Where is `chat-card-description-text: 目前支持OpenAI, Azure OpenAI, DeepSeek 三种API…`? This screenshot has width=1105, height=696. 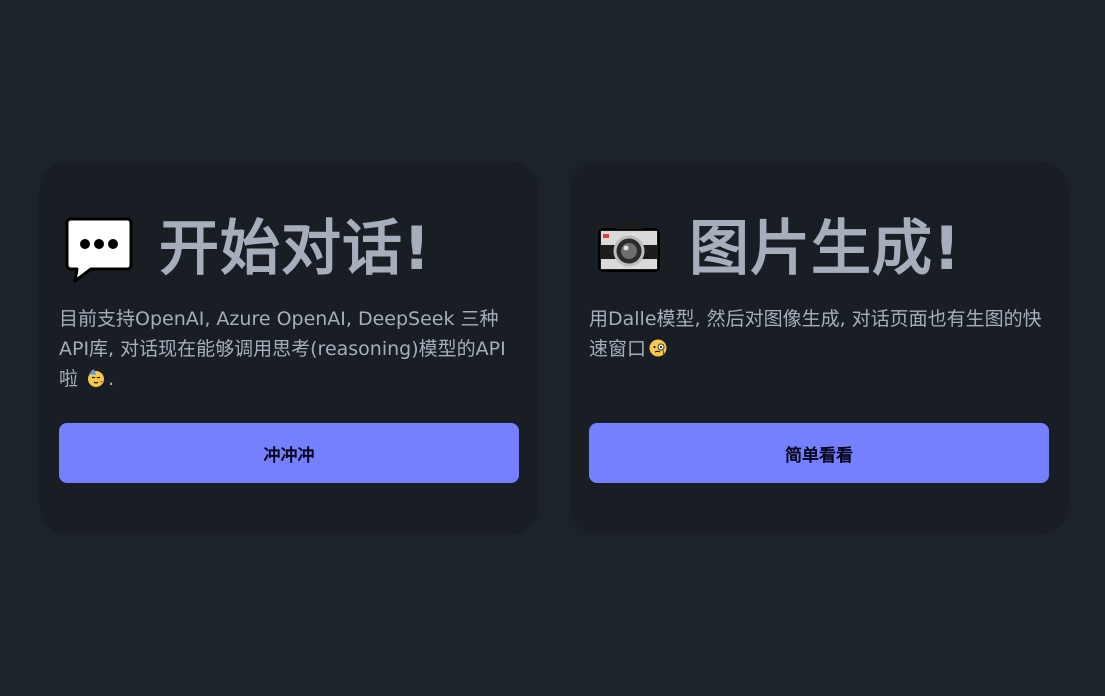
chat-card-description-text: 目前支持OpenAI, Azure OpenAI, DeepSeek 三种API… is located at coordinates (282, 349).